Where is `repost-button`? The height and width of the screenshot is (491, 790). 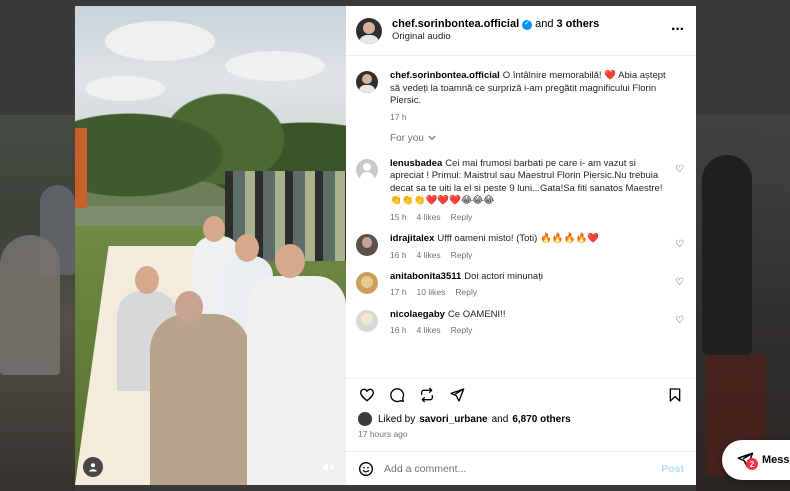 repost-button is located at coordinates (427, 395).